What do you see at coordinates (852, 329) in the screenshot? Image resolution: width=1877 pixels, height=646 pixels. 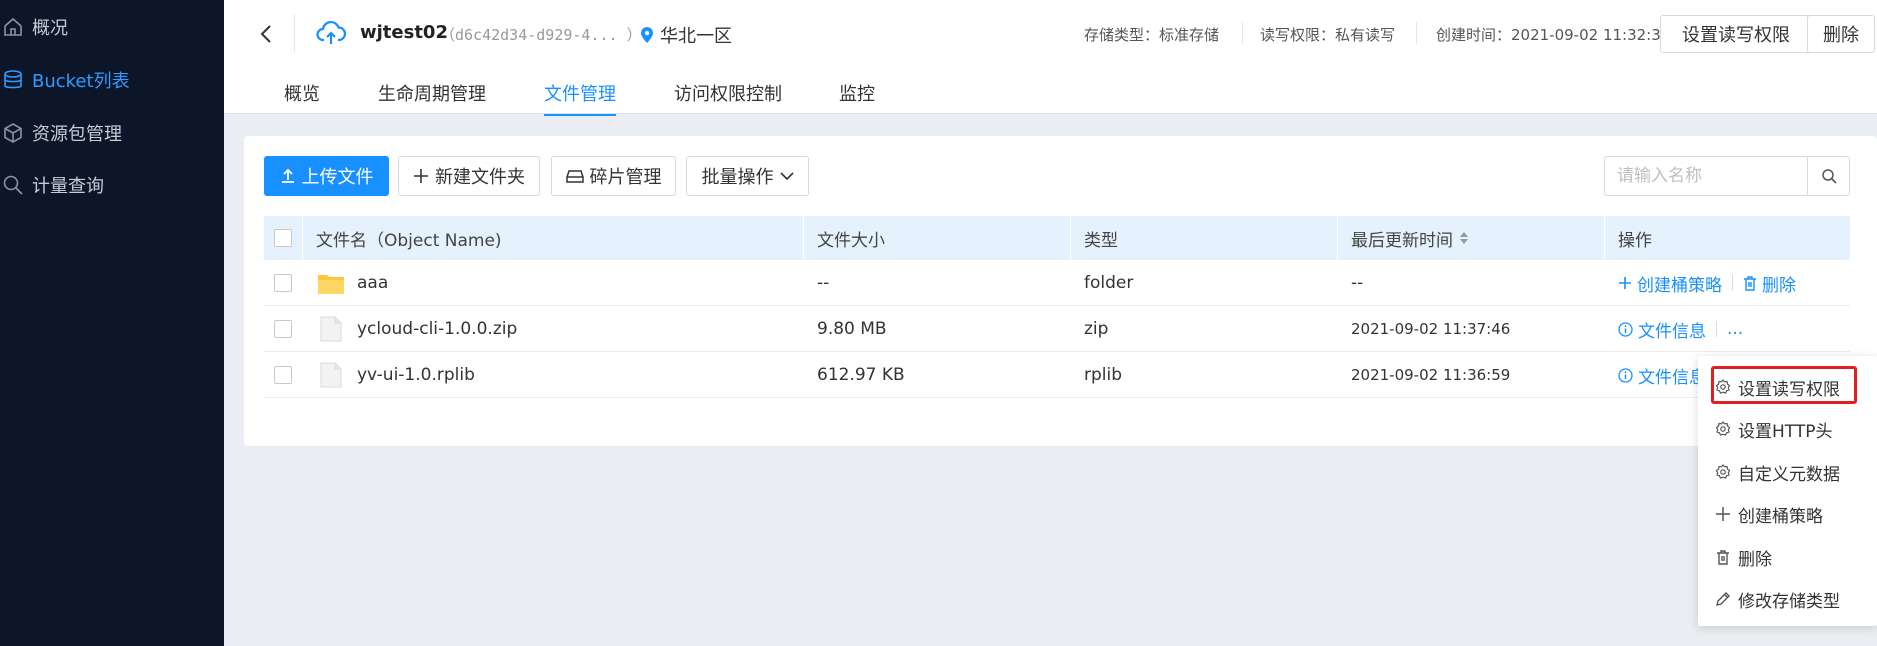 I see `file-size: 9.80 MB` at bounding box center [852, 329].